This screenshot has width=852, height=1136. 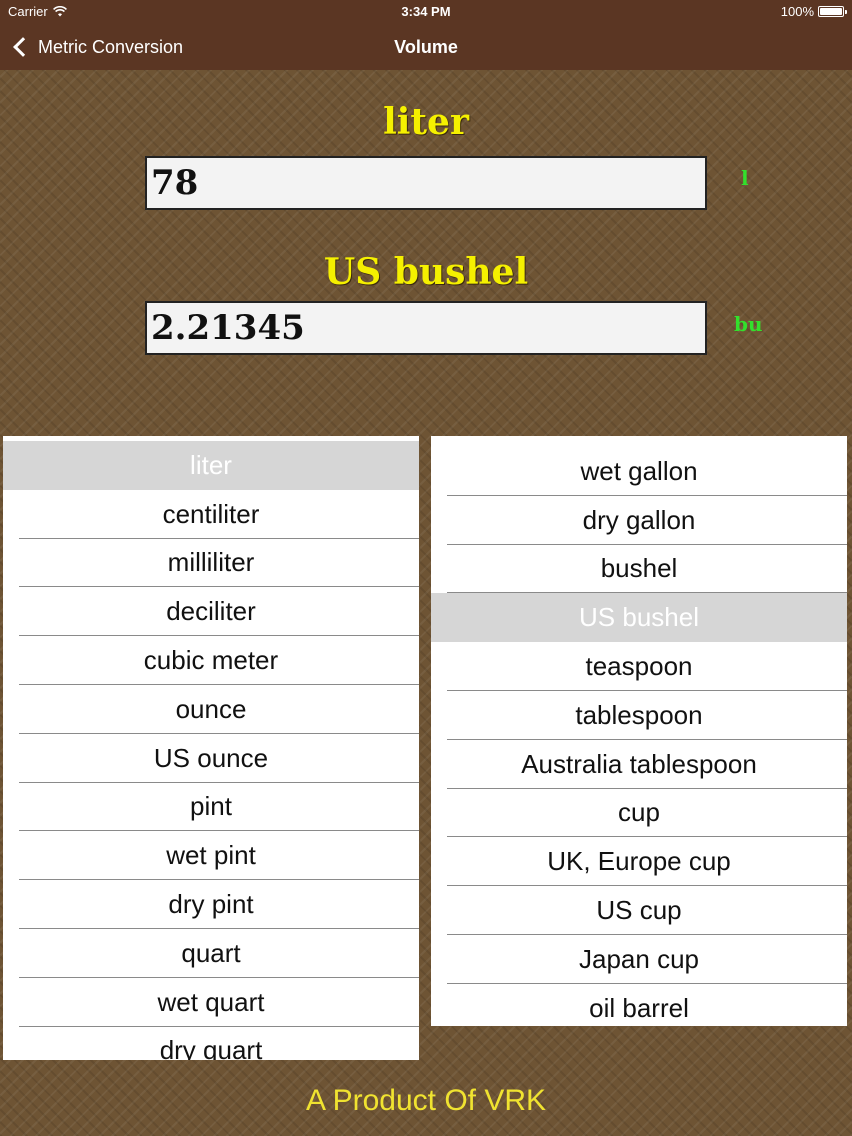 I want to click on picker-option: US bushel, so click(x=639, y=618).